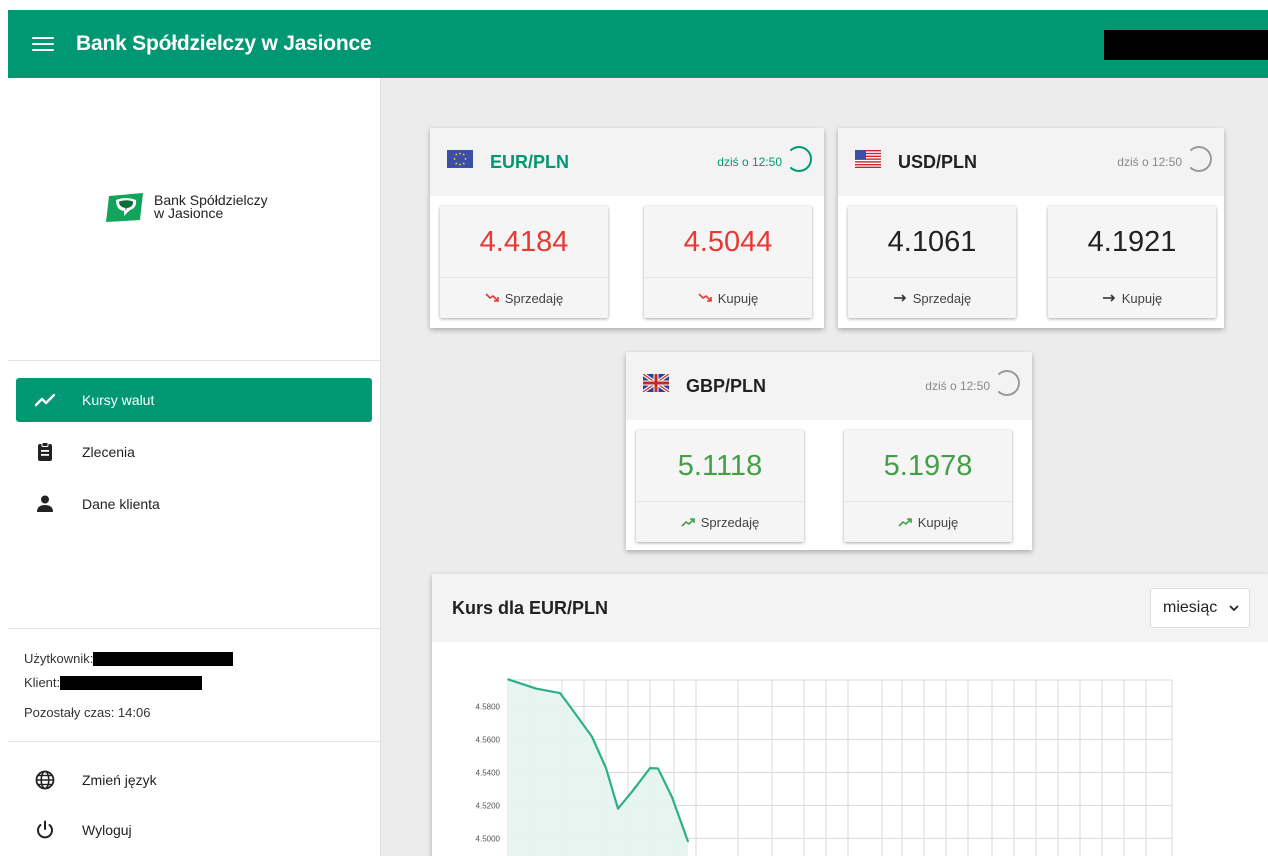 The width and height of the screenshot is (1268, 856). I want to click on nav-item-kursy-walut: Kursy walut, so click(194, 400).